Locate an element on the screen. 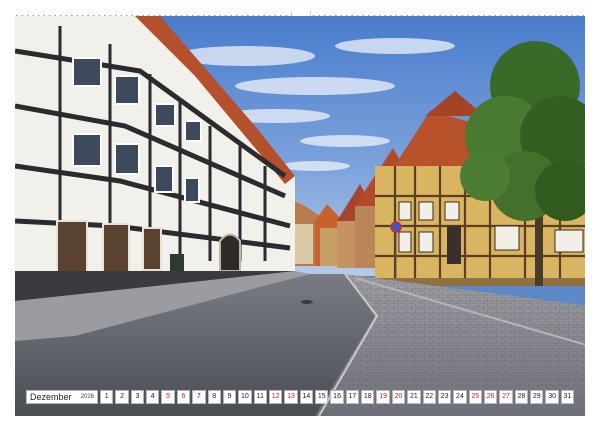  front-door is located at coordinates (454, 245).